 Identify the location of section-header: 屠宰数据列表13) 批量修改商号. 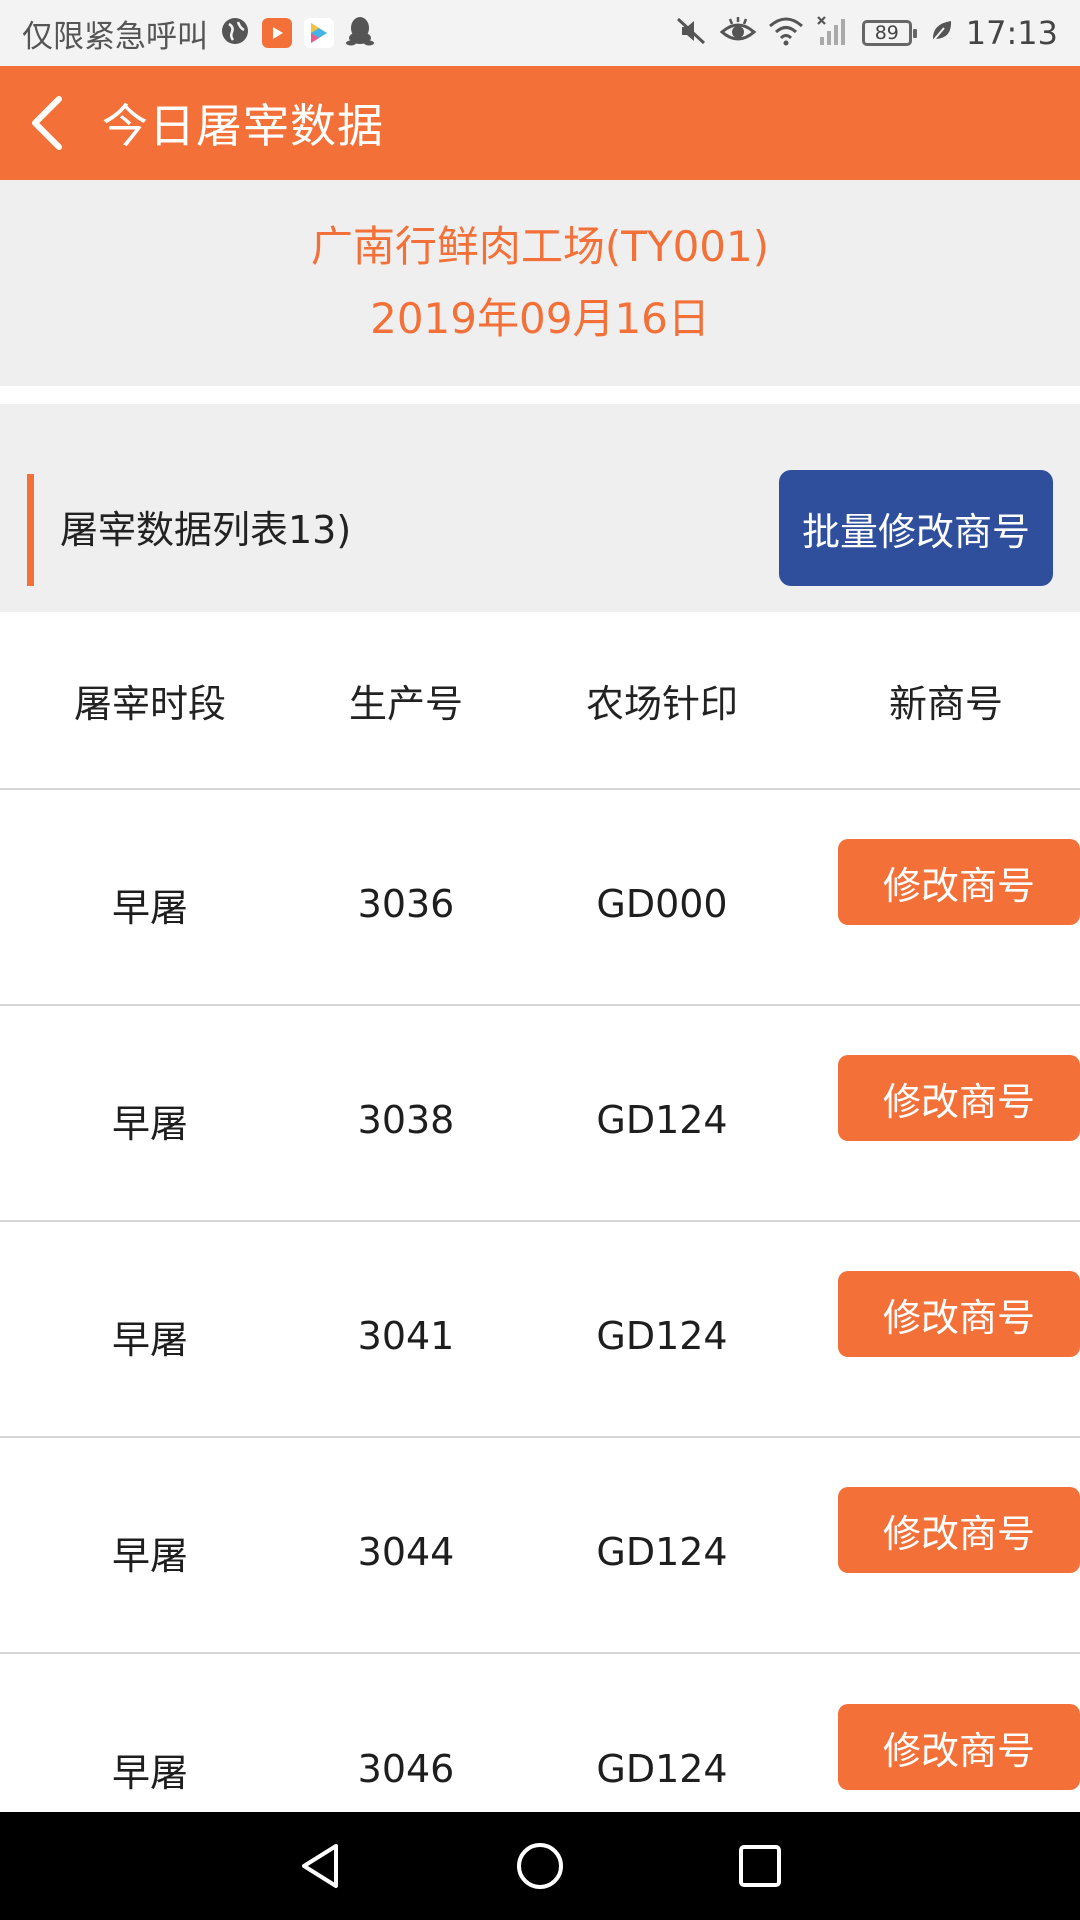
(540, 508).